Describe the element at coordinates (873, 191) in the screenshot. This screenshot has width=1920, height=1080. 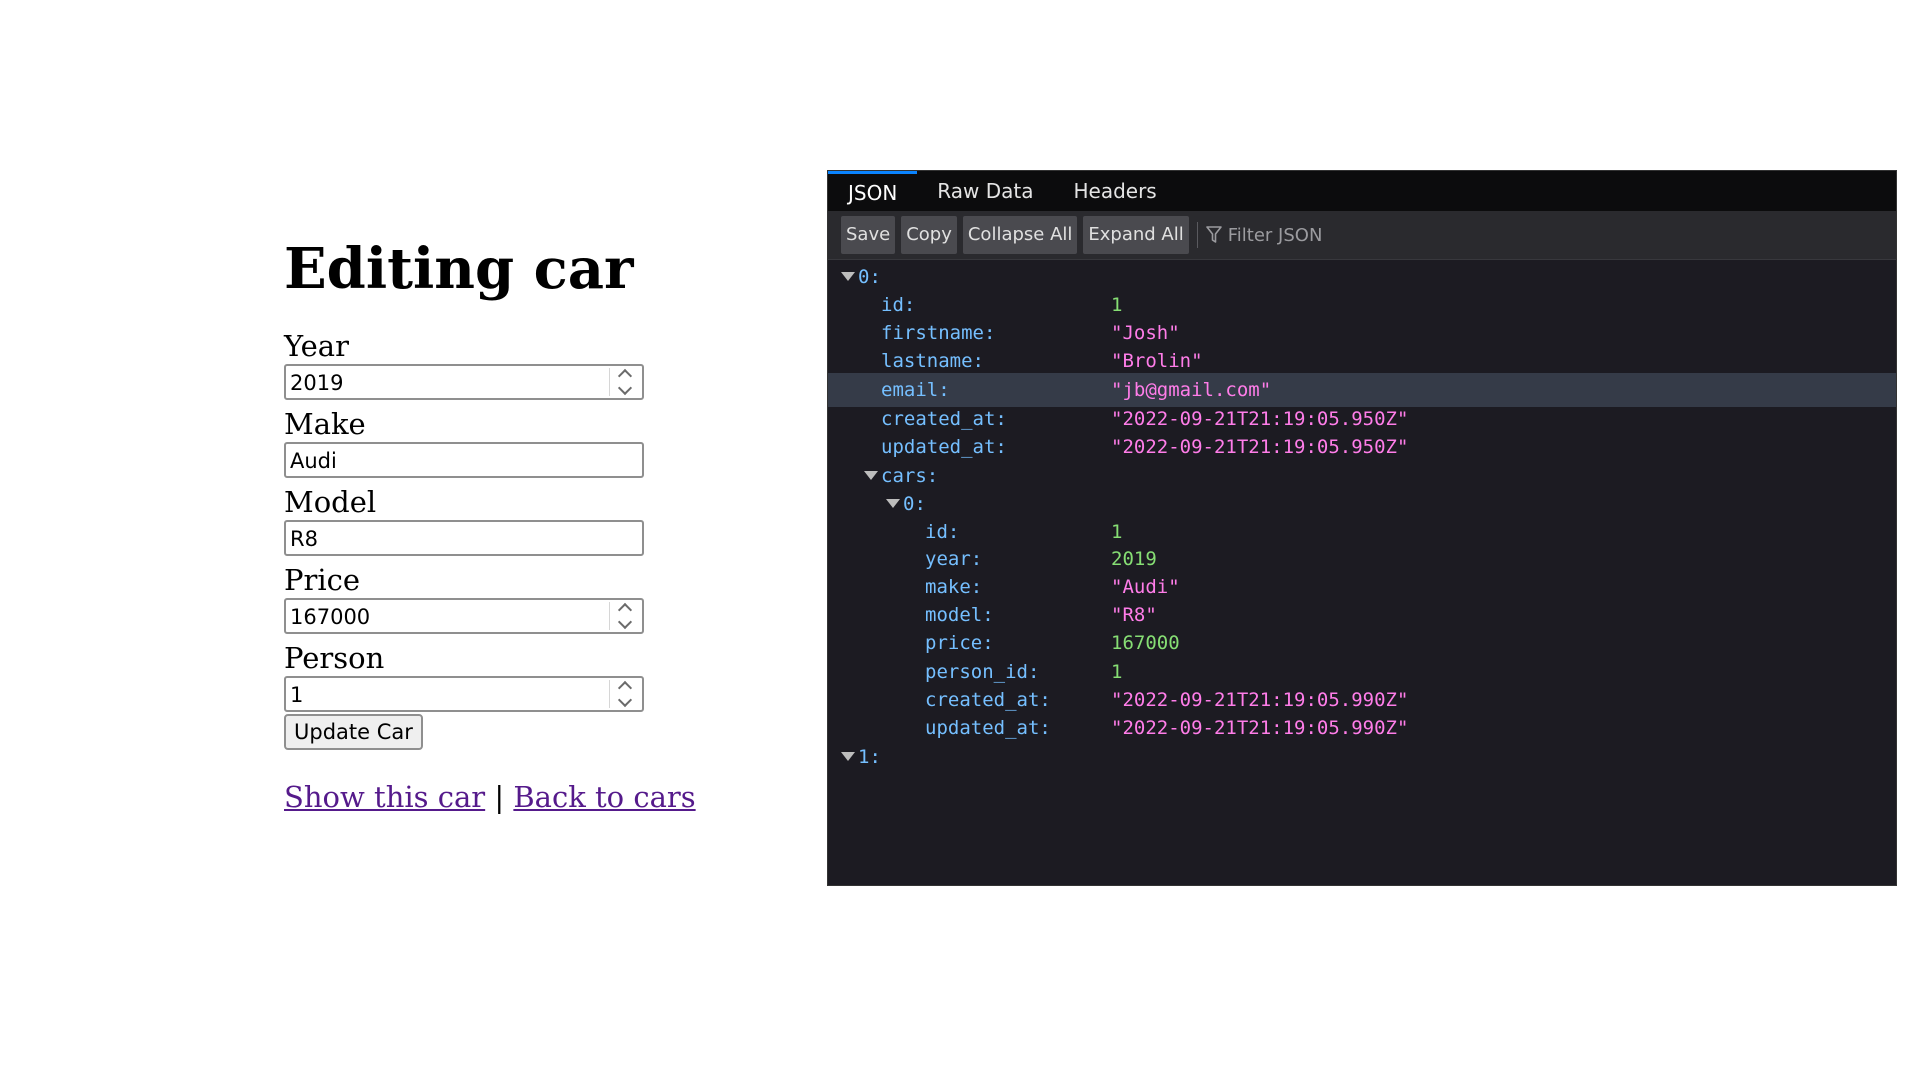
I see `tab-json: JSON` at that location.